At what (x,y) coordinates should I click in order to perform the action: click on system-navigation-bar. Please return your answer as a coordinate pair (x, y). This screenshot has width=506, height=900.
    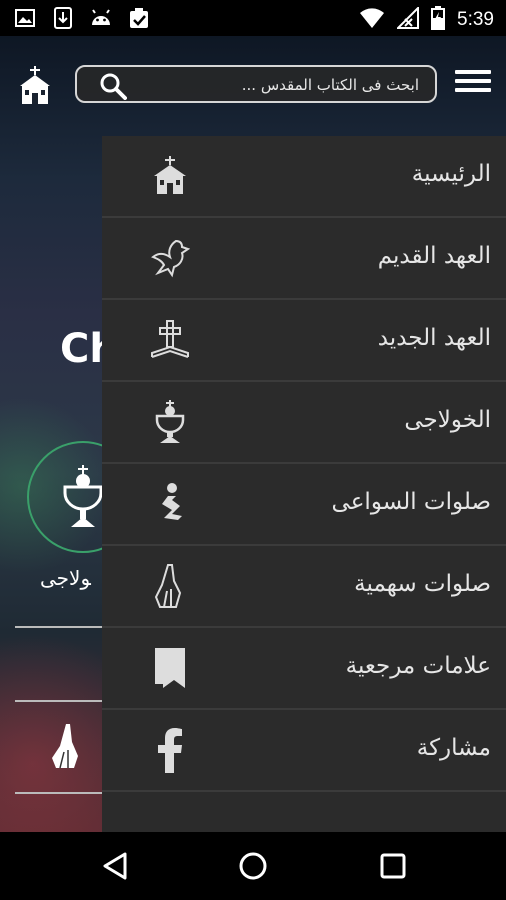
    Looking at the image, I should click on (253, 866).